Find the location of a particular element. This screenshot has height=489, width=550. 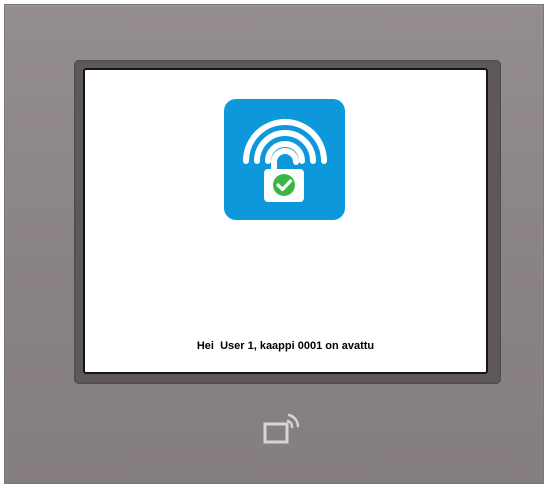

nfc-reader-icon is located at coordinates (282, 431).